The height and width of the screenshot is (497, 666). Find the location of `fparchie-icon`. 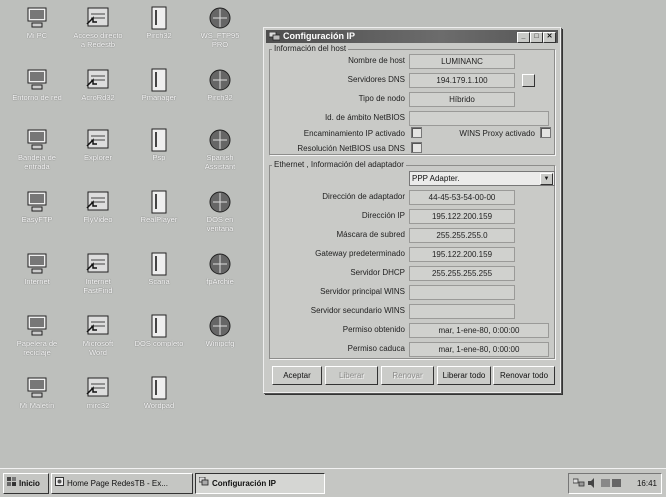

fparchie-icon is located at coordinates (220, 264).